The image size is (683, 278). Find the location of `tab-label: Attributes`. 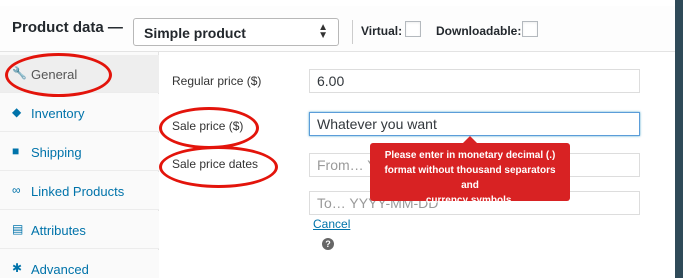

tab-label: Attributes is located at coordinates (58, 230).